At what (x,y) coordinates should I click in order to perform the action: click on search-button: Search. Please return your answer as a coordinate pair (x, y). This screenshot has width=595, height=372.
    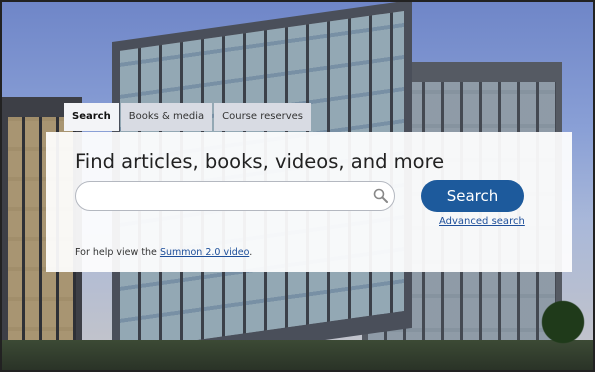
    Looking at the image, I should click on (472, 196).